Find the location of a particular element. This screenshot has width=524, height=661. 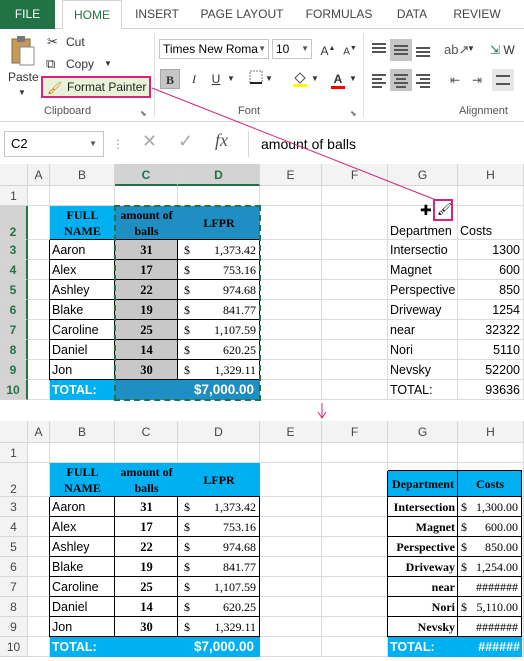

cross-cursor-icon: ✚ is located at coordinates (426, 210).